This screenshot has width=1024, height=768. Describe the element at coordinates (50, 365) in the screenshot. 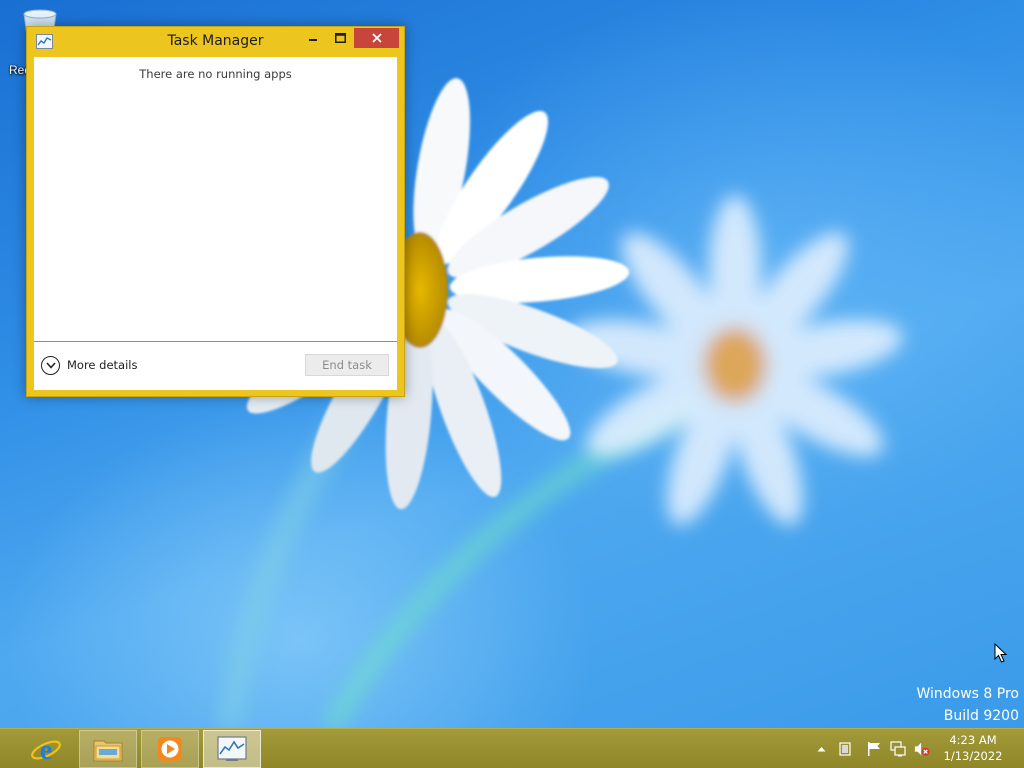

I see `chevron-down-circle-icon` at that location.